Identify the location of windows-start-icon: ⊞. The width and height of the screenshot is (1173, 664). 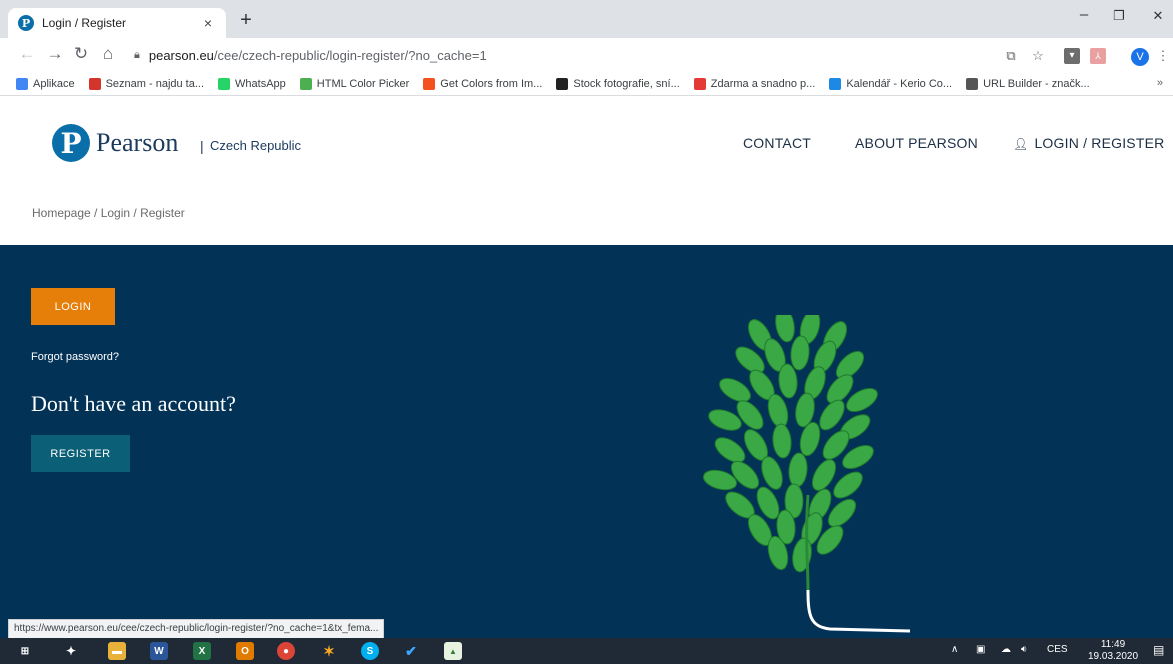
(25, 651).